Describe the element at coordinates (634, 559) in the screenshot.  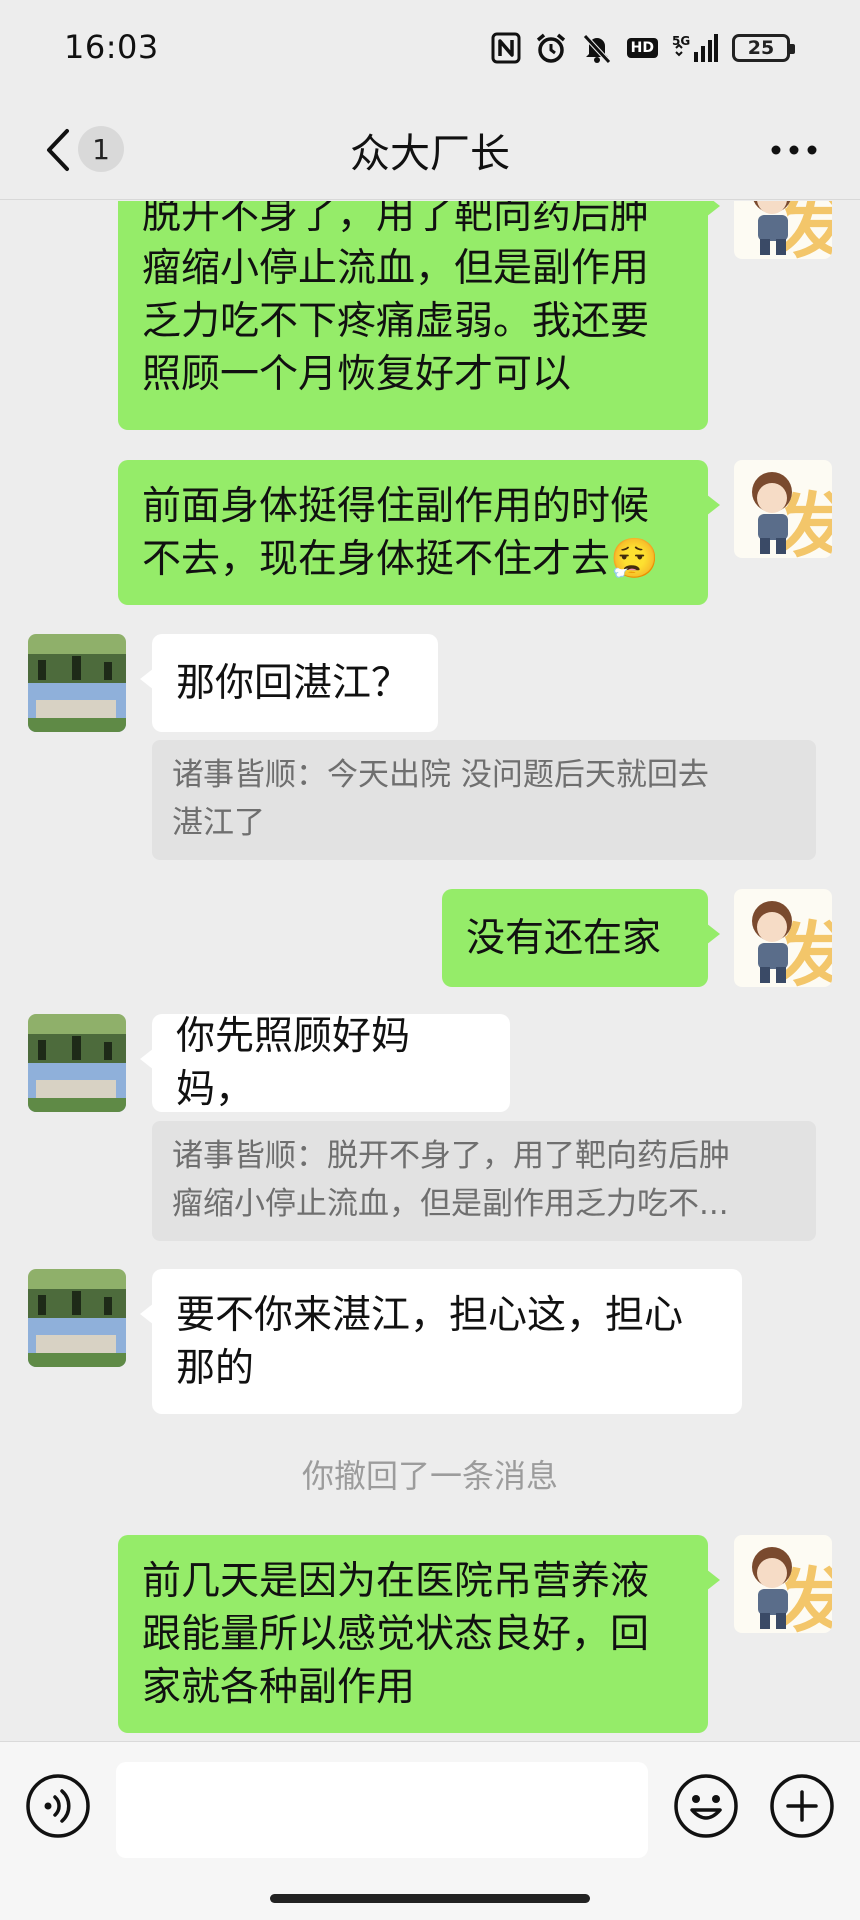
I see `sighing-face-emoji: 😮‍💨` at that location.